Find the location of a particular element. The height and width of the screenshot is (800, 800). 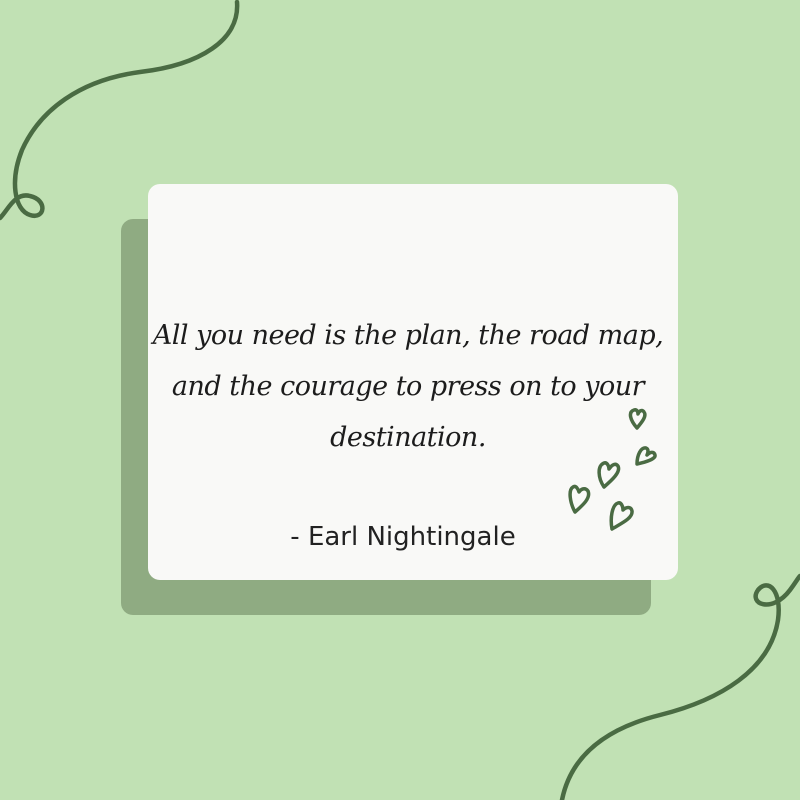

hearts-cluster is located at coordinates (612, 469).